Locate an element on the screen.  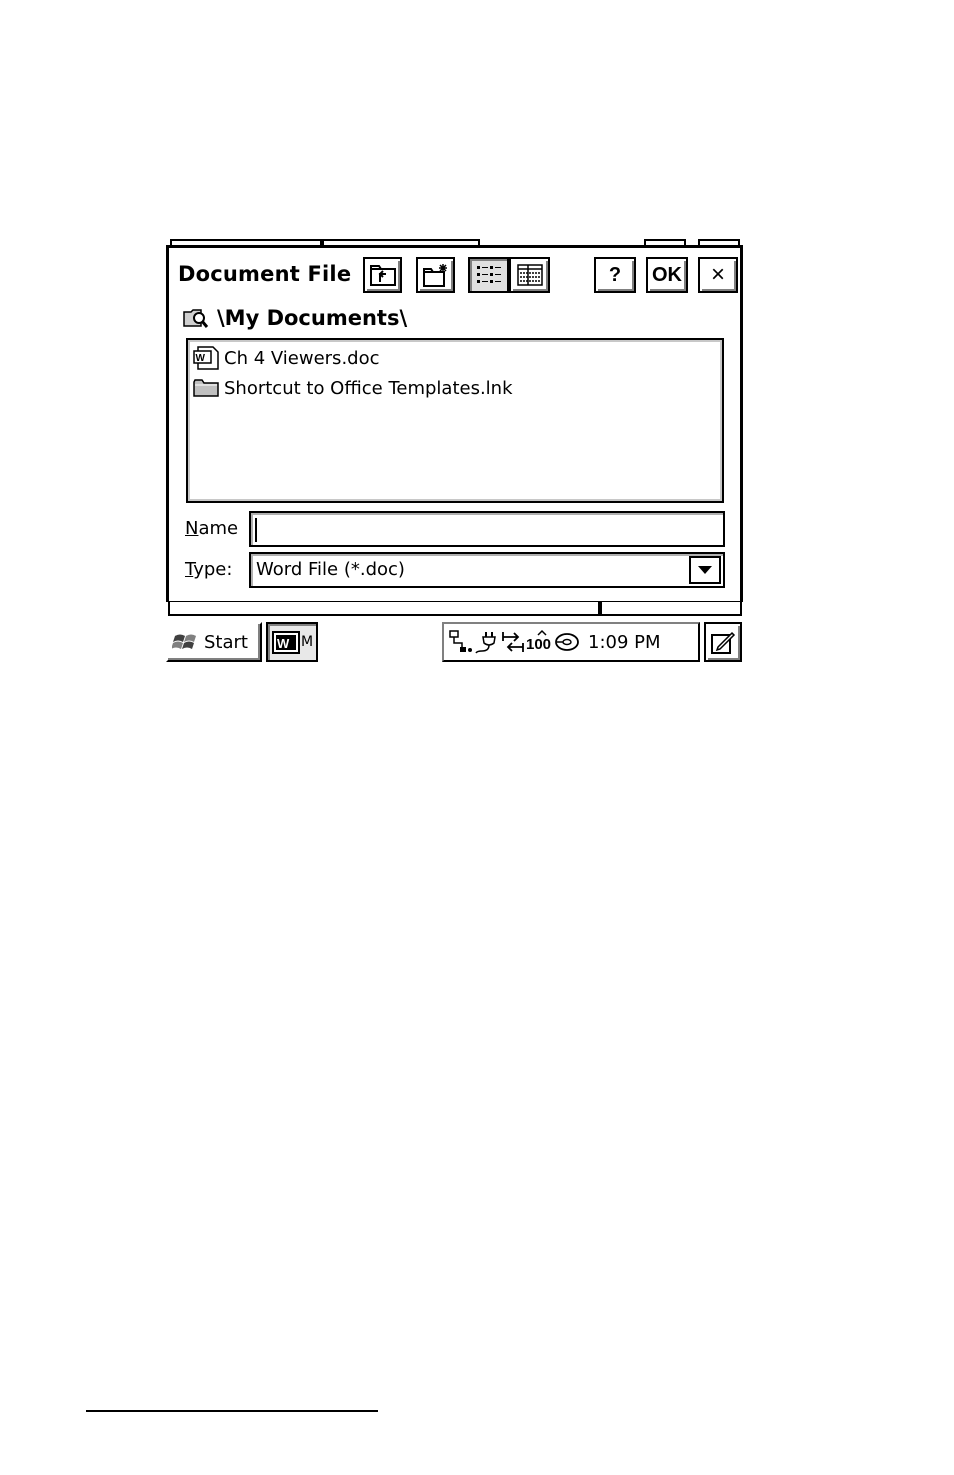
clock: 1:09 PM is located at coordinates (624, 642).